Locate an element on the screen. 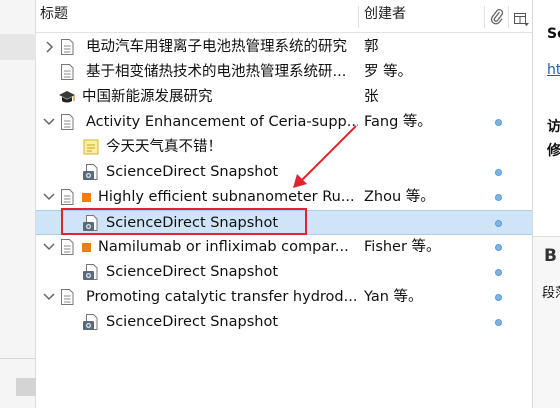  note-editor-border is located at coordinates (546, 236).